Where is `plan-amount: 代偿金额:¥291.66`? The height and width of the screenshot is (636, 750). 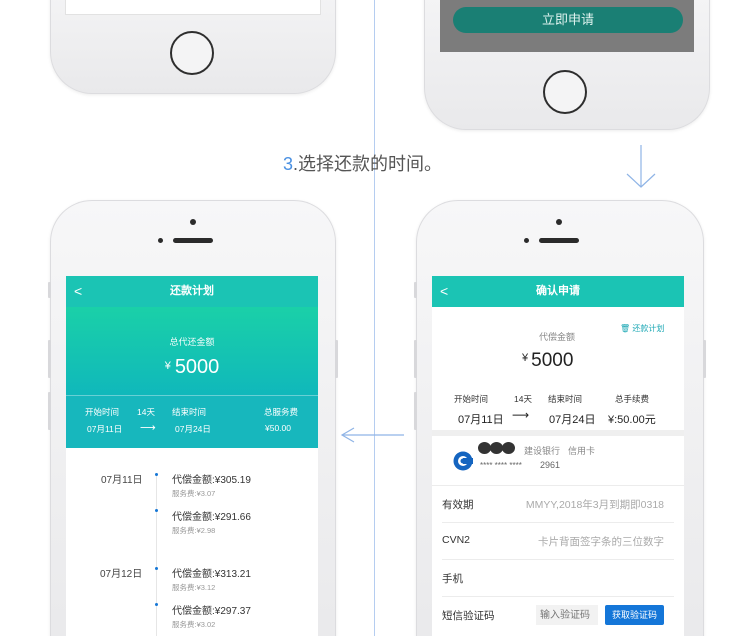
plan-amount: 代偿金额:¥291.66 is located at coordinates (211, 517).